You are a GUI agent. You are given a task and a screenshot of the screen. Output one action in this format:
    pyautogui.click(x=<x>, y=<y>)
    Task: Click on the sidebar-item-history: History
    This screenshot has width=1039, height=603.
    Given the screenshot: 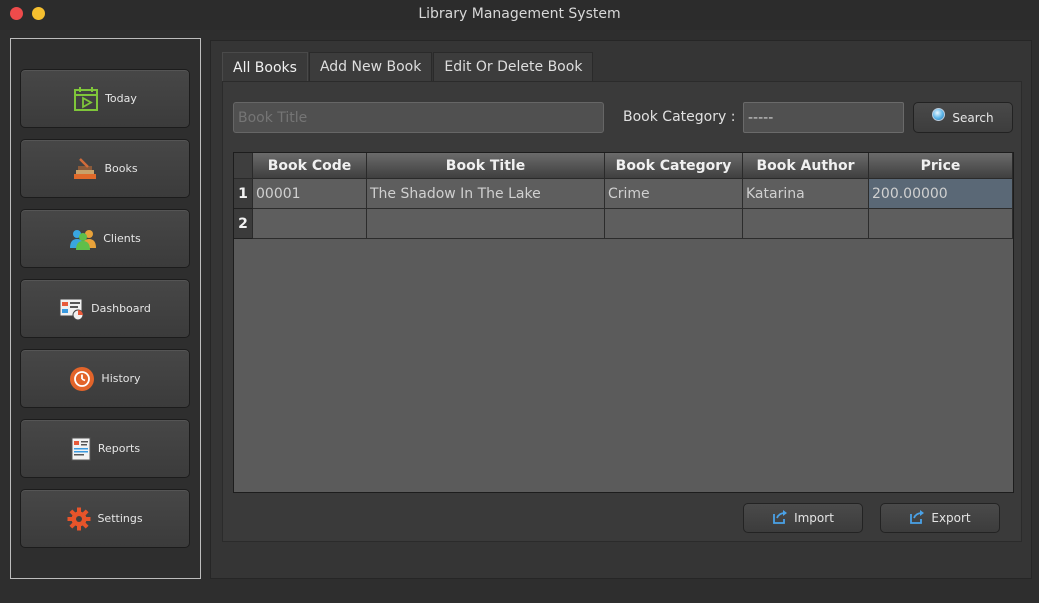 What is the action you would take?
    pyautogui.click(x=105, y=378)
    